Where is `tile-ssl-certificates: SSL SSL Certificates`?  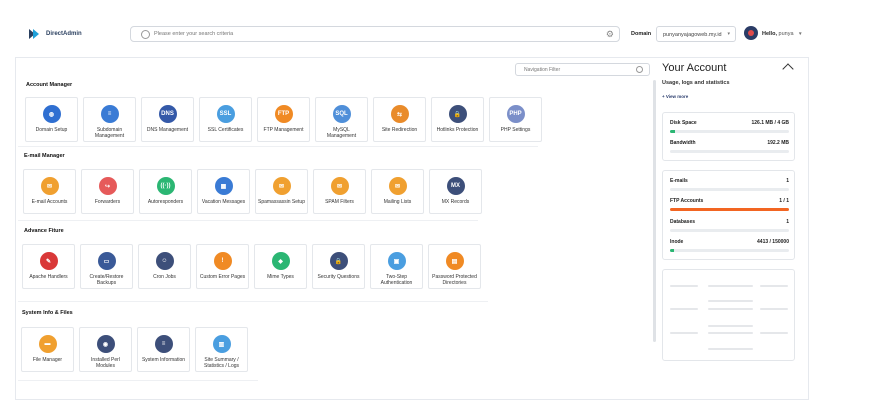 tile-ssl-certificates: SSL SSL Certificates is located at coordinates (225, 119).